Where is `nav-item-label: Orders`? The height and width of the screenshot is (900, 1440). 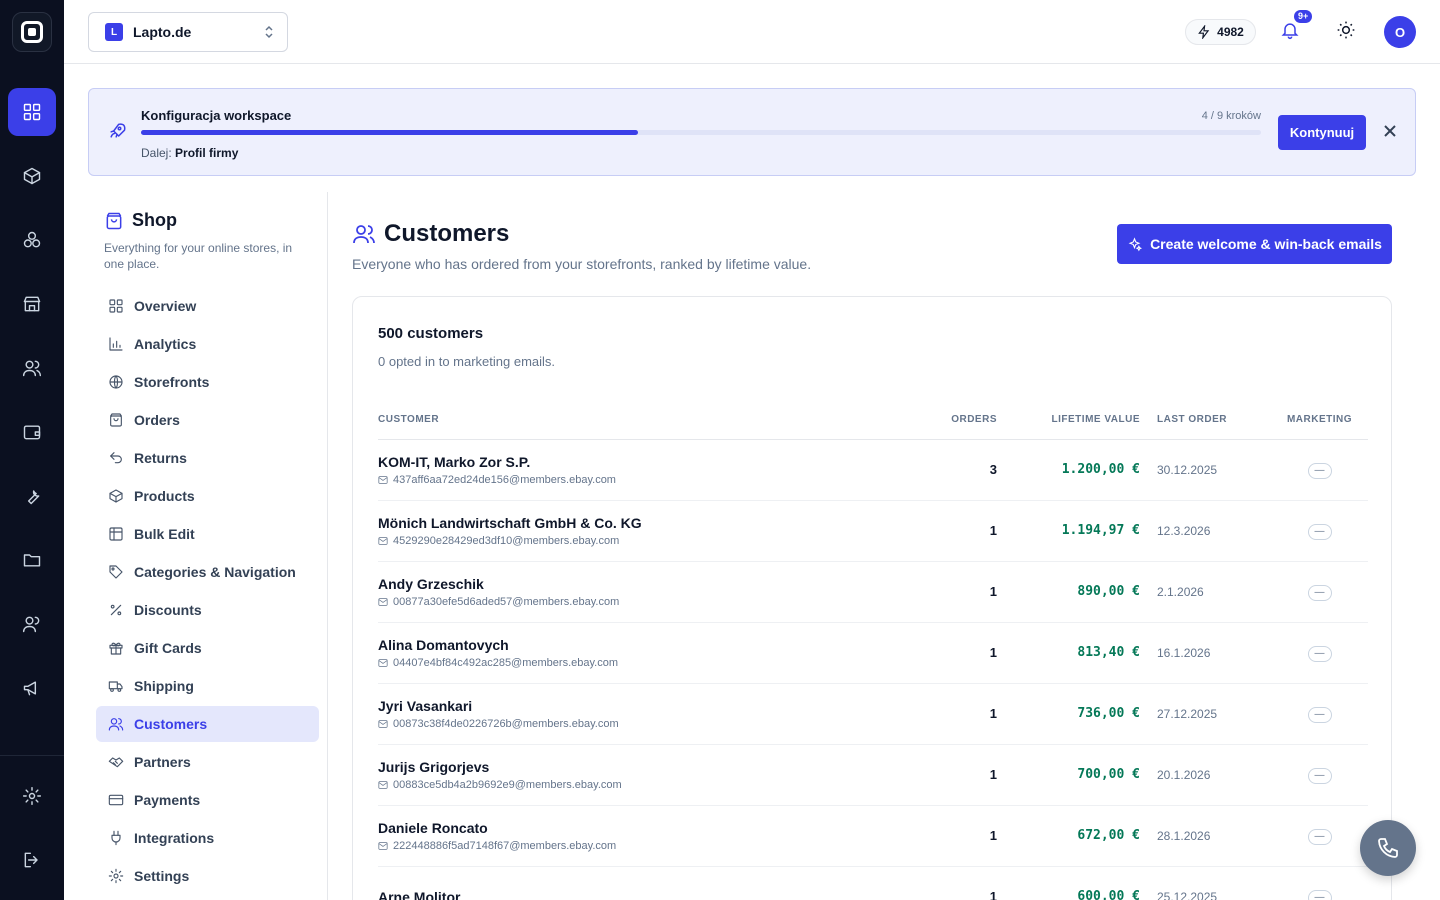 nav-item-label: Orders is located at coordinates (157, 420).